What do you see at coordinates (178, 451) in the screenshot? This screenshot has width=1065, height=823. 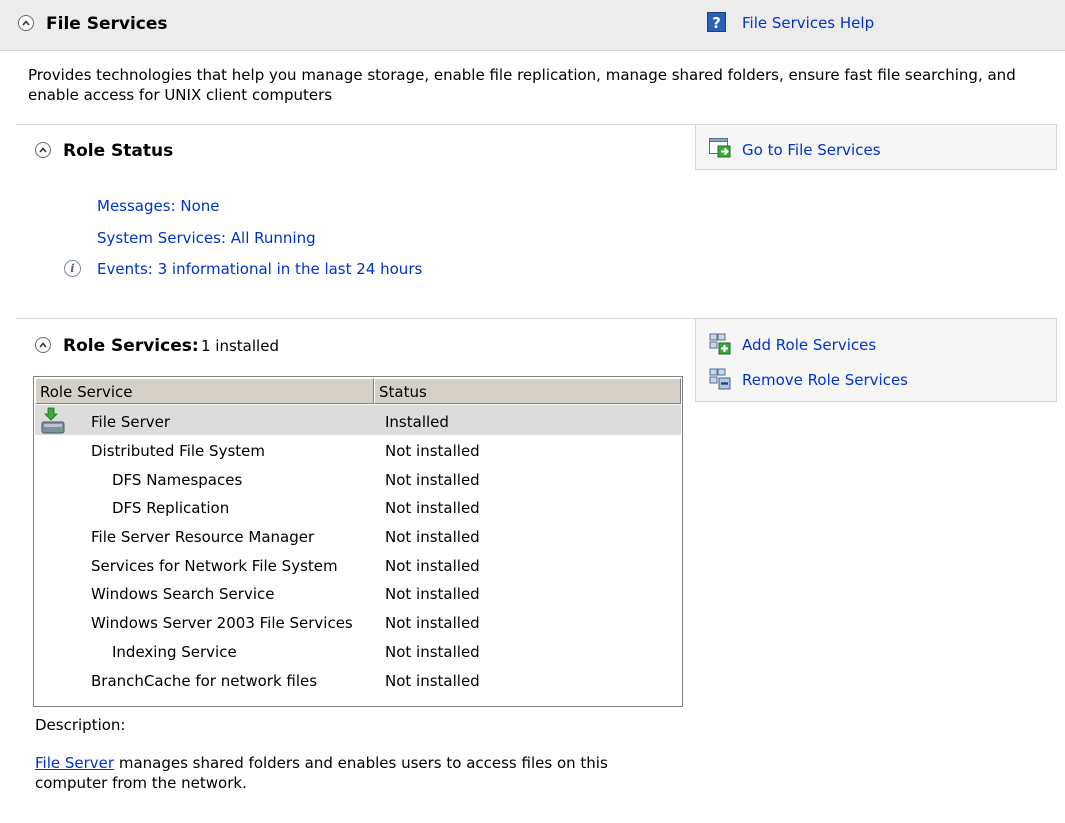 I see `row-name: Distributed File System` at bounding box center [178, 451].